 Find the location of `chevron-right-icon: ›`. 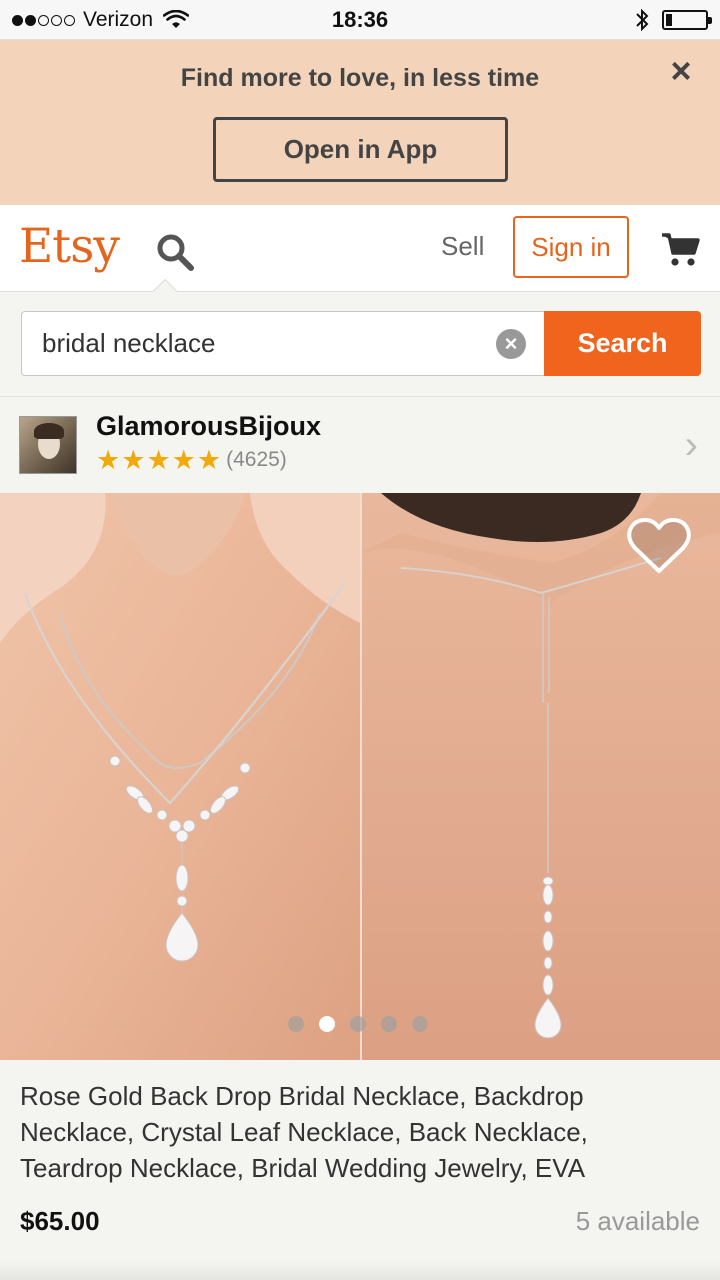

chevron-right-icon: › is located at coordinates (691, 445).